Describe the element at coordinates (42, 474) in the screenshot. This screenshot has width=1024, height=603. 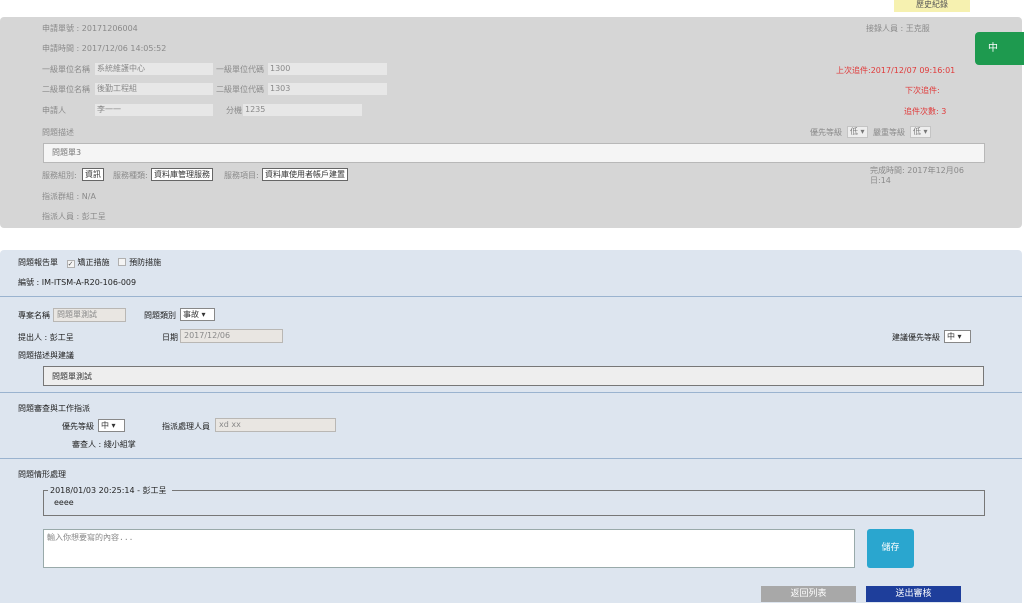
I see `handling-label: 問題情形處理` at that location.